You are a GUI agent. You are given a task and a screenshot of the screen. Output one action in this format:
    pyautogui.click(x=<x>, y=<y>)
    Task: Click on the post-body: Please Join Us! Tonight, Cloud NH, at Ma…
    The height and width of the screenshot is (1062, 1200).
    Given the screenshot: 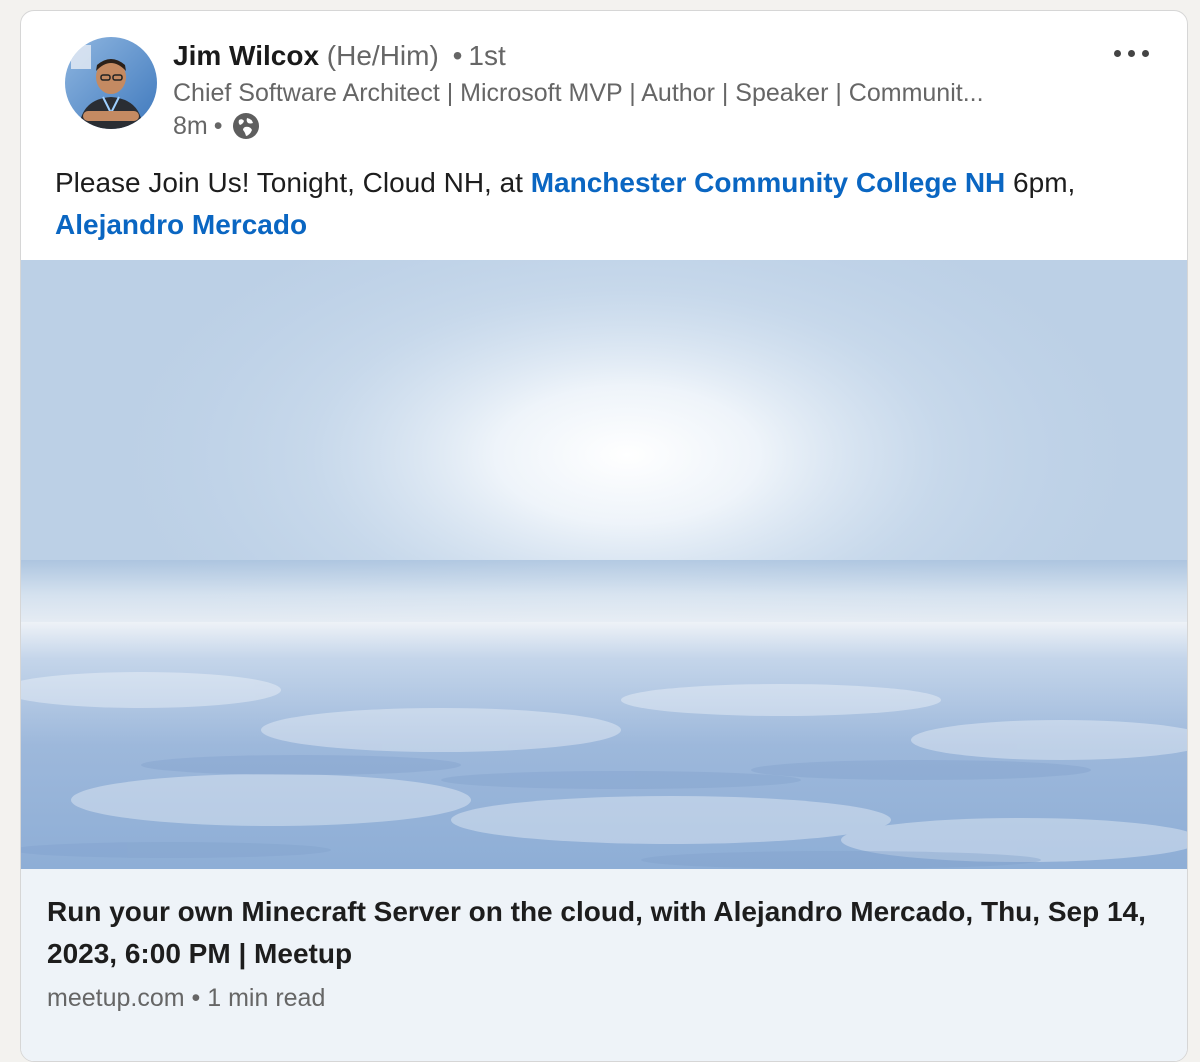 What is the action you would take?
    pyautogui.click(x=610, y=204)
    